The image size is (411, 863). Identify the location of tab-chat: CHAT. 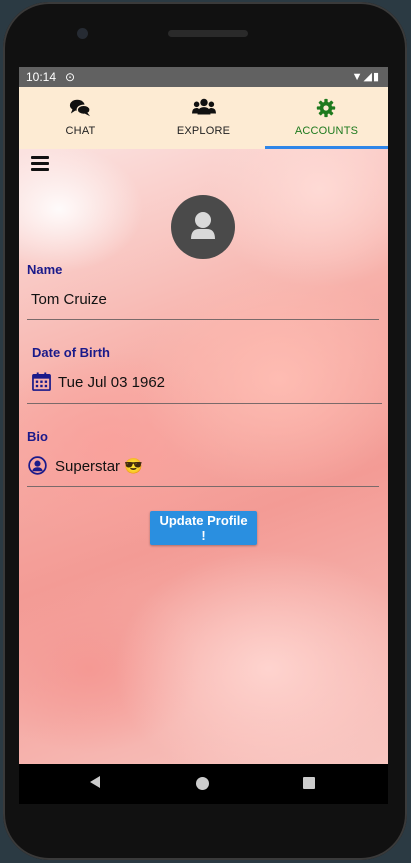
(80, 118).